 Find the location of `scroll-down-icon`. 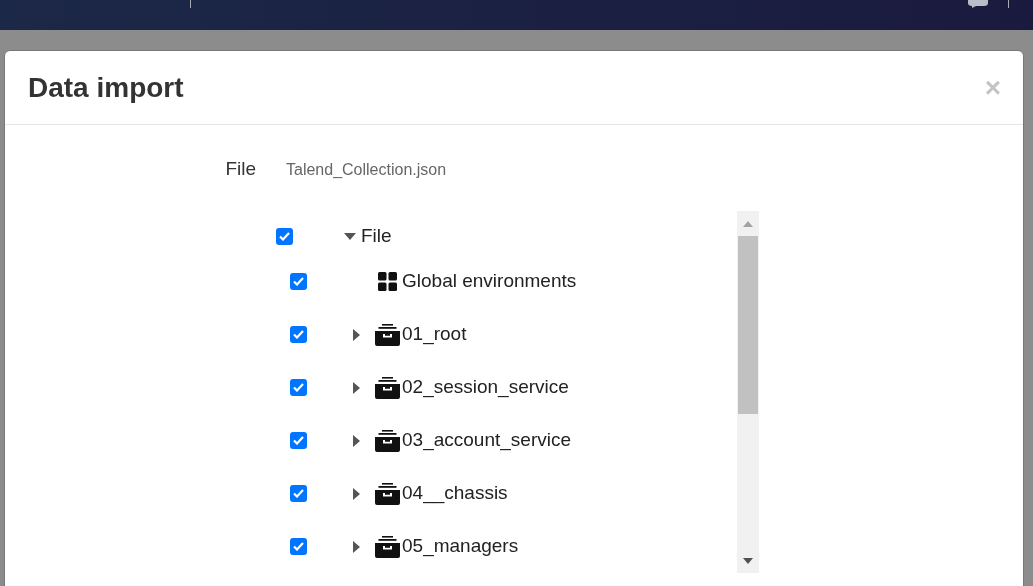

scroll-down-icon is located at coordinates (748, 561).